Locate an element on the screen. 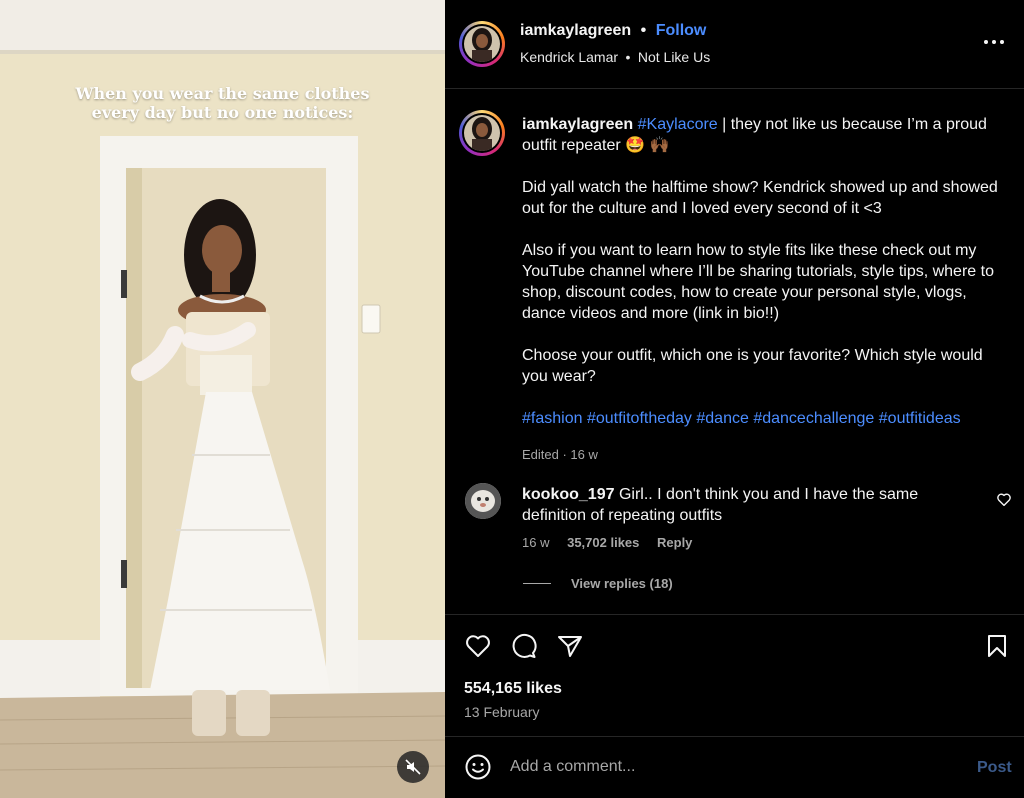 This screenshot has height=798, width=1024. view-replies-label: View replies (18) is located at coordinates (622, 583).